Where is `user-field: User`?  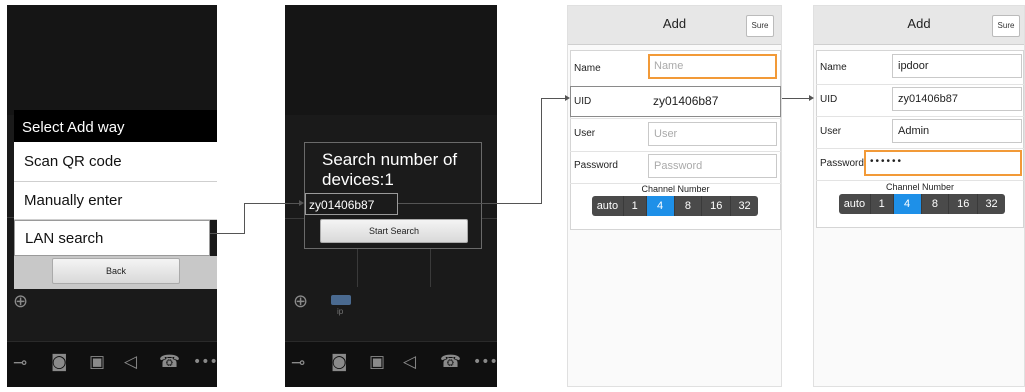 user-field: User is located at coordinates (712, 134).